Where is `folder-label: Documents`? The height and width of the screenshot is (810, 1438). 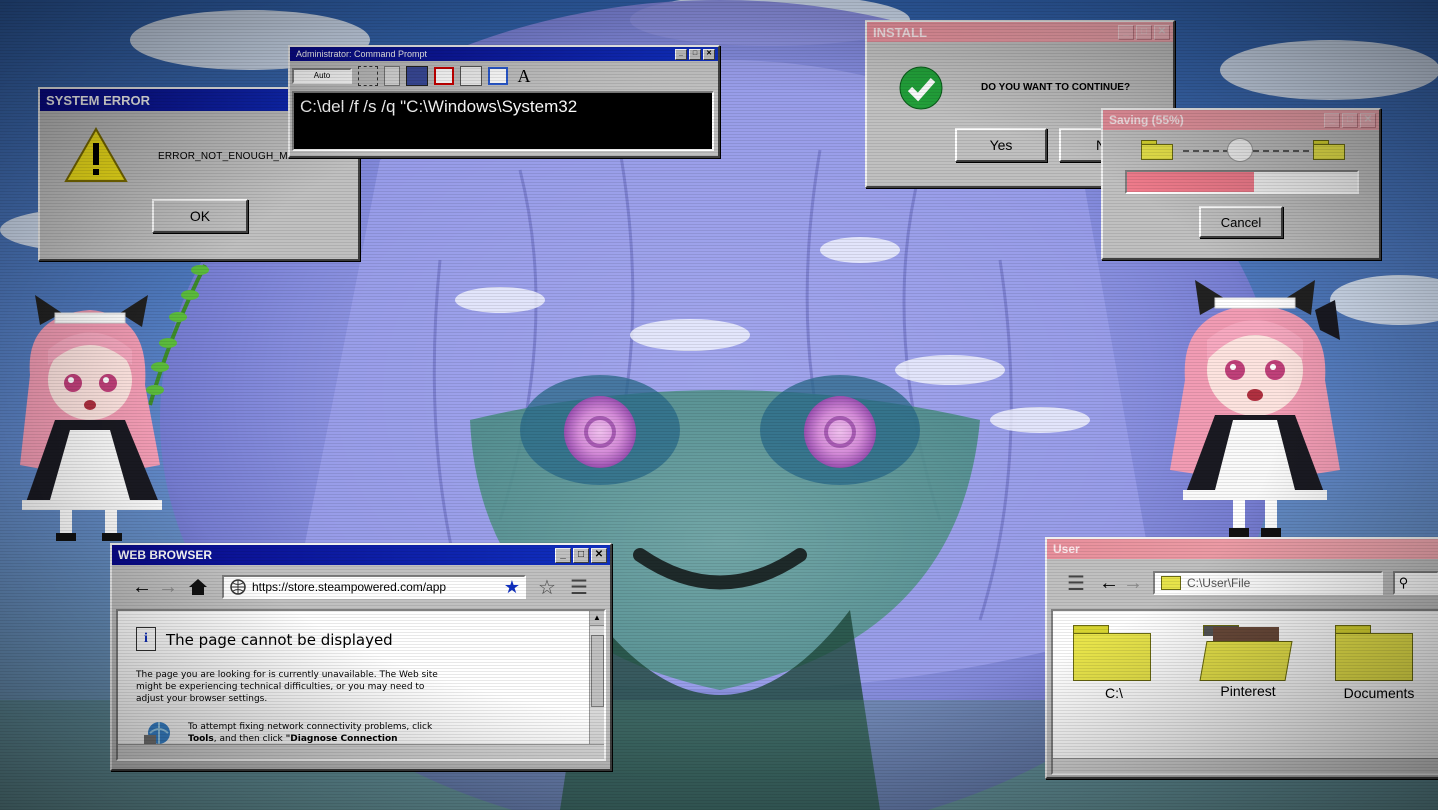
folder-label: Documents is located at coordinates (1379, 693).